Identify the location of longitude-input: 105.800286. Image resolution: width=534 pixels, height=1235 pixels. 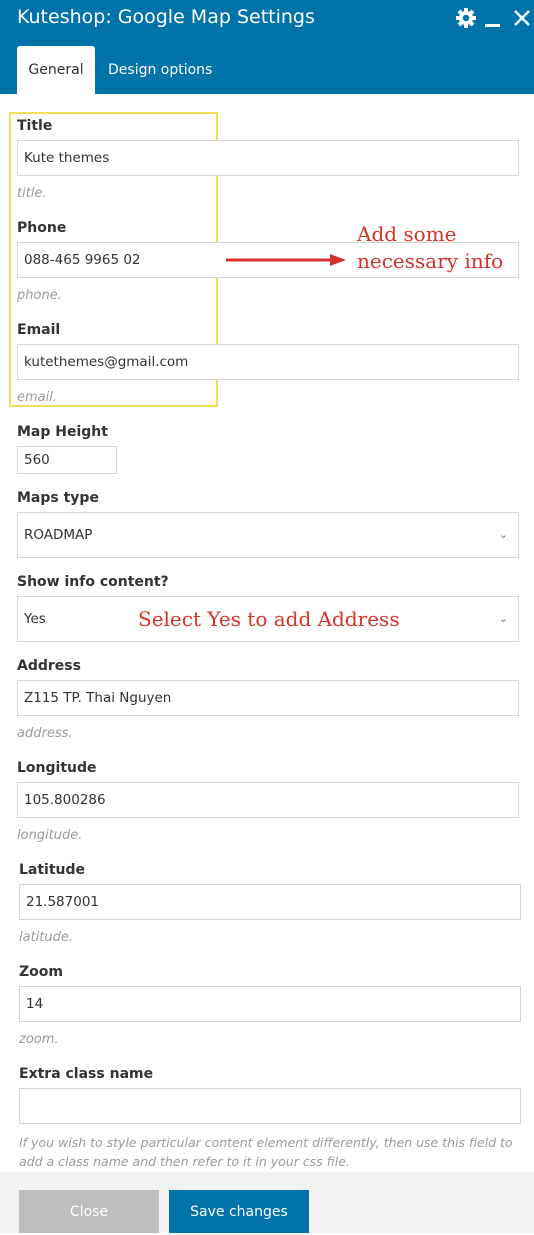
(268, 800).